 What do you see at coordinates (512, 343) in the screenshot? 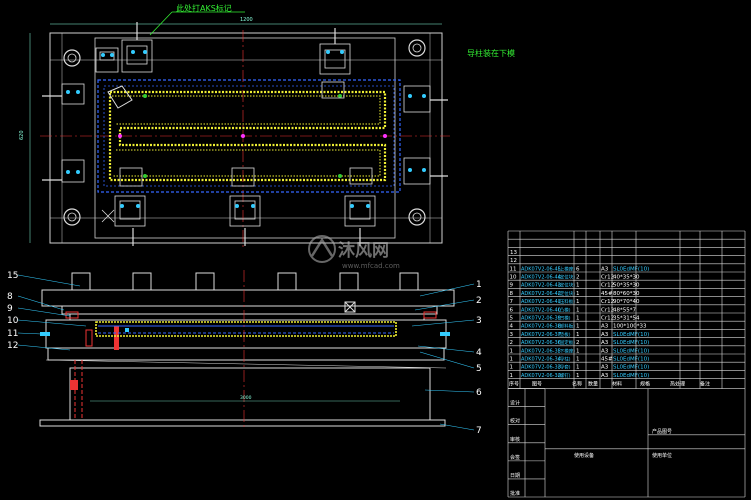
I see `bom-item-no: 2` at bounding box center [512, 343].